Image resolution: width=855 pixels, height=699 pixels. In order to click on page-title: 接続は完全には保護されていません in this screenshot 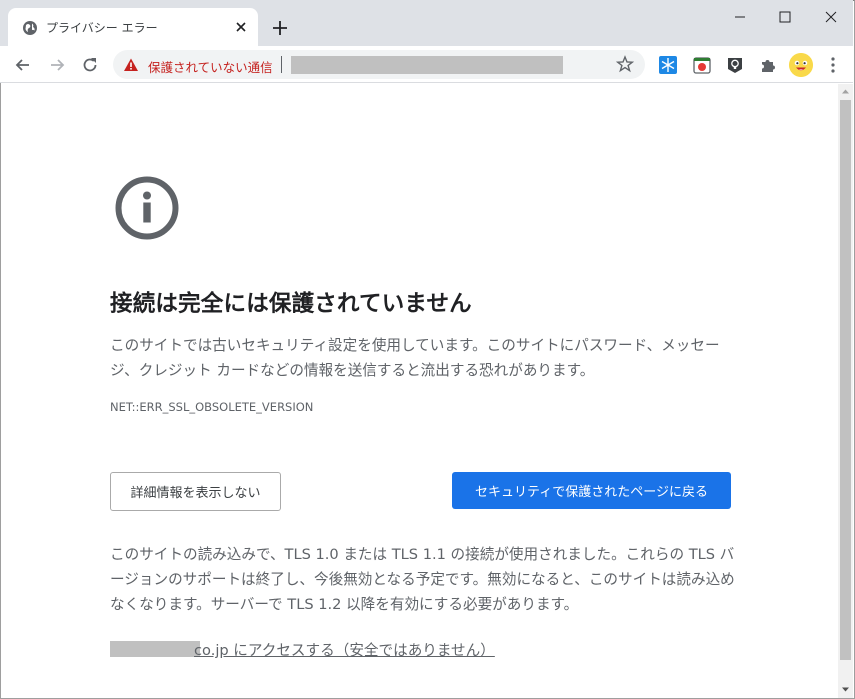, I will do `click(291, 304)`.